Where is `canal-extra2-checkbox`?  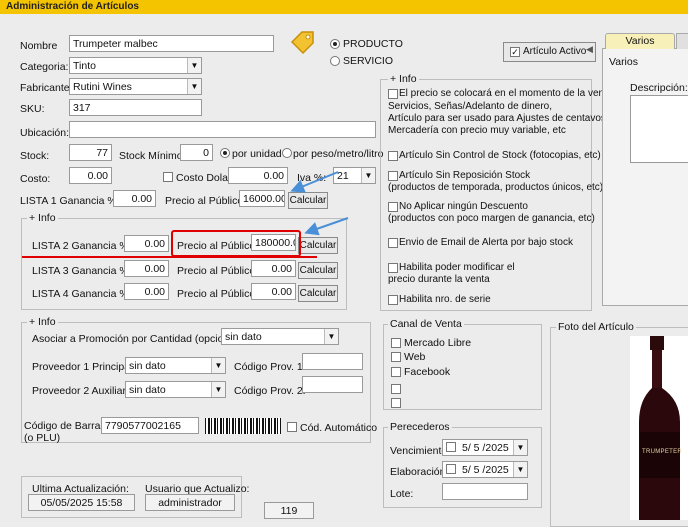 canal-extra2-checkbox is located at coordinates (396, 403).